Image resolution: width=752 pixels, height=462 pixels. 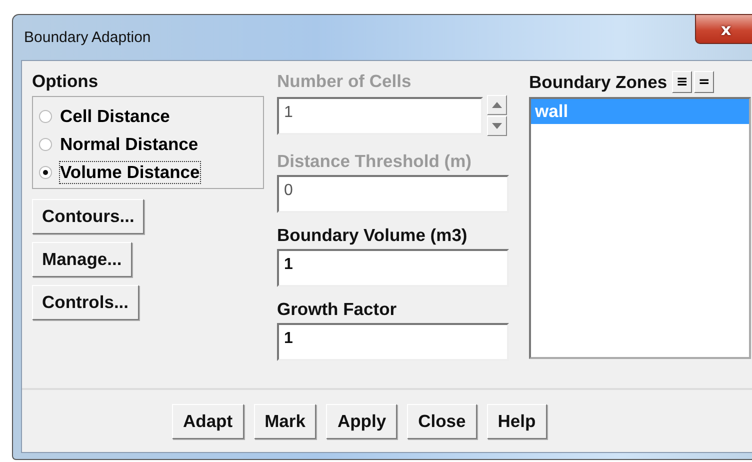 What do you see at coordinates (442, 421) in the screenshot?
I see `dialog-button: Close` at bounding box center [442, 421].